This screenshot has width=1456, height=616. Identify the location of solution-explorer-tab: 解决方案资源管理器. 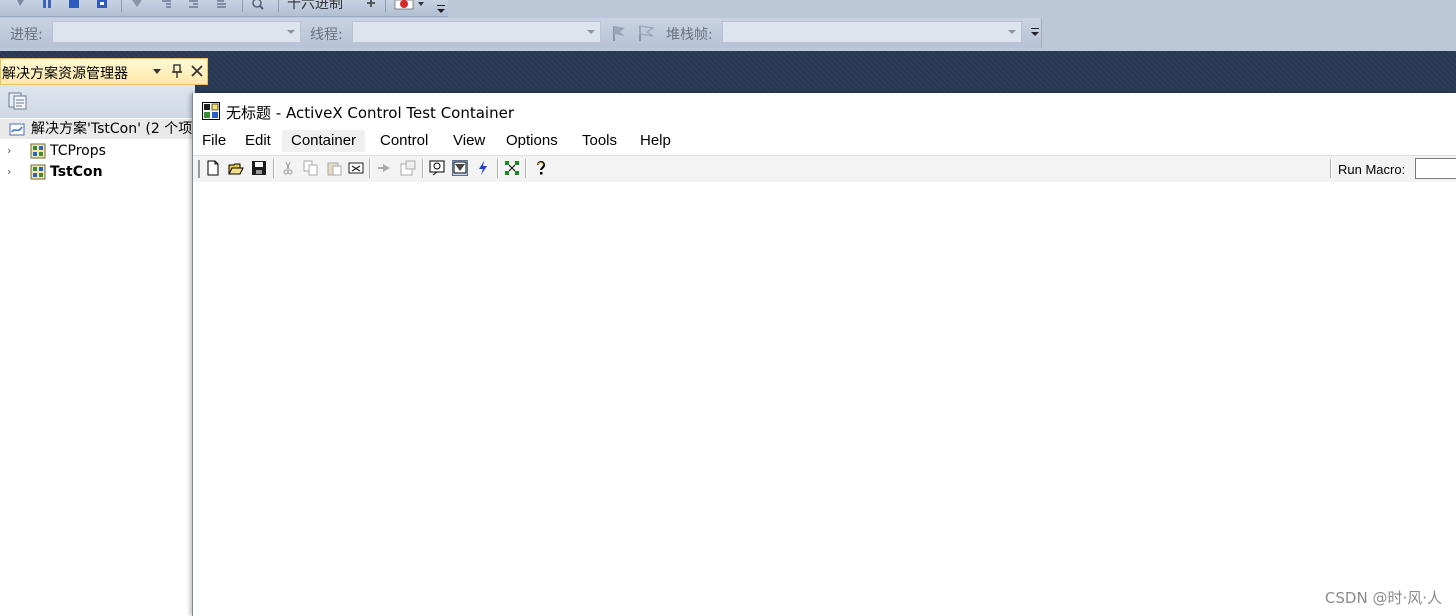
(104, 71).